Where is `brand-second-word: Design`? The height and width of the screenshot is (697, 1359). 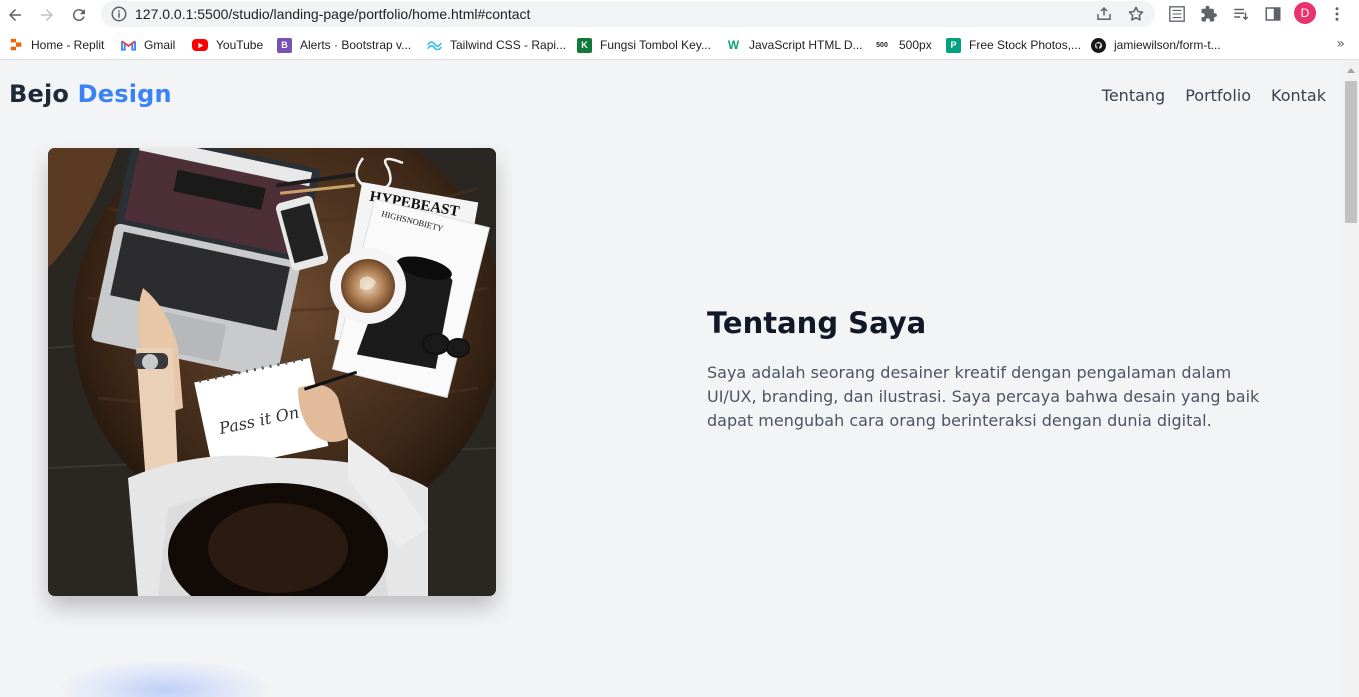 brand-second-word: Design is located at coordinates (124, 94).